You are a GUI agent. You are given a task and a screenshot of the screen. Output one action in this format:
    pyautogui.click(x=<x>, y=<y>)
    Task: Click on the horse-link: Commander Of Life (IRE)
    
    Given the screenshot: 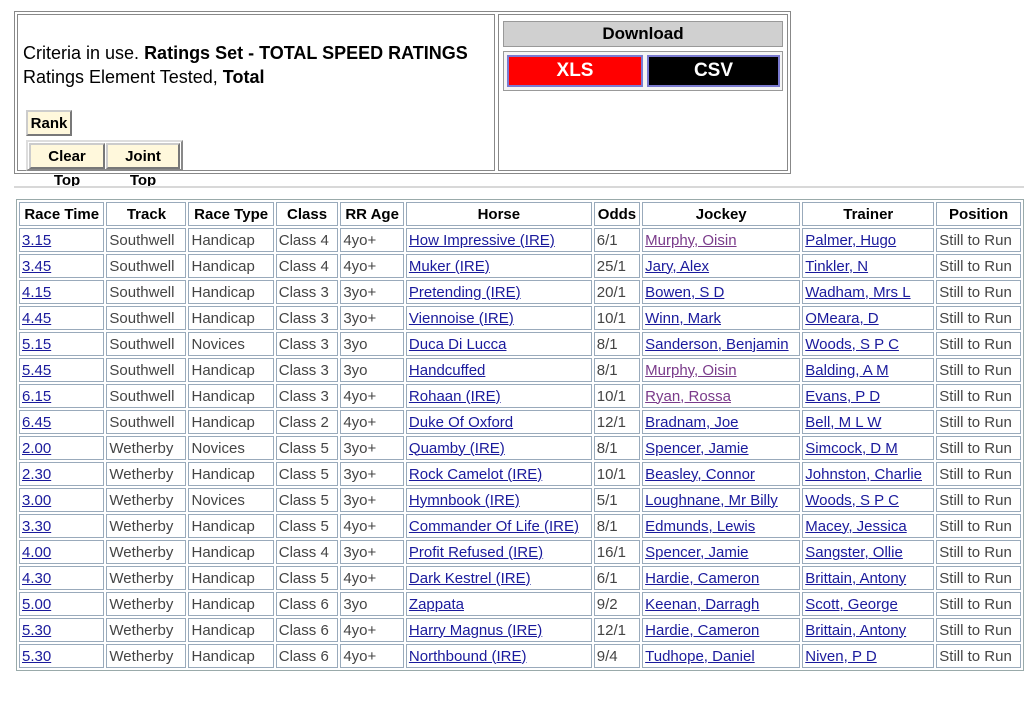 What is the action you would take?
    pyautogui.click(x=494, y=526)
    